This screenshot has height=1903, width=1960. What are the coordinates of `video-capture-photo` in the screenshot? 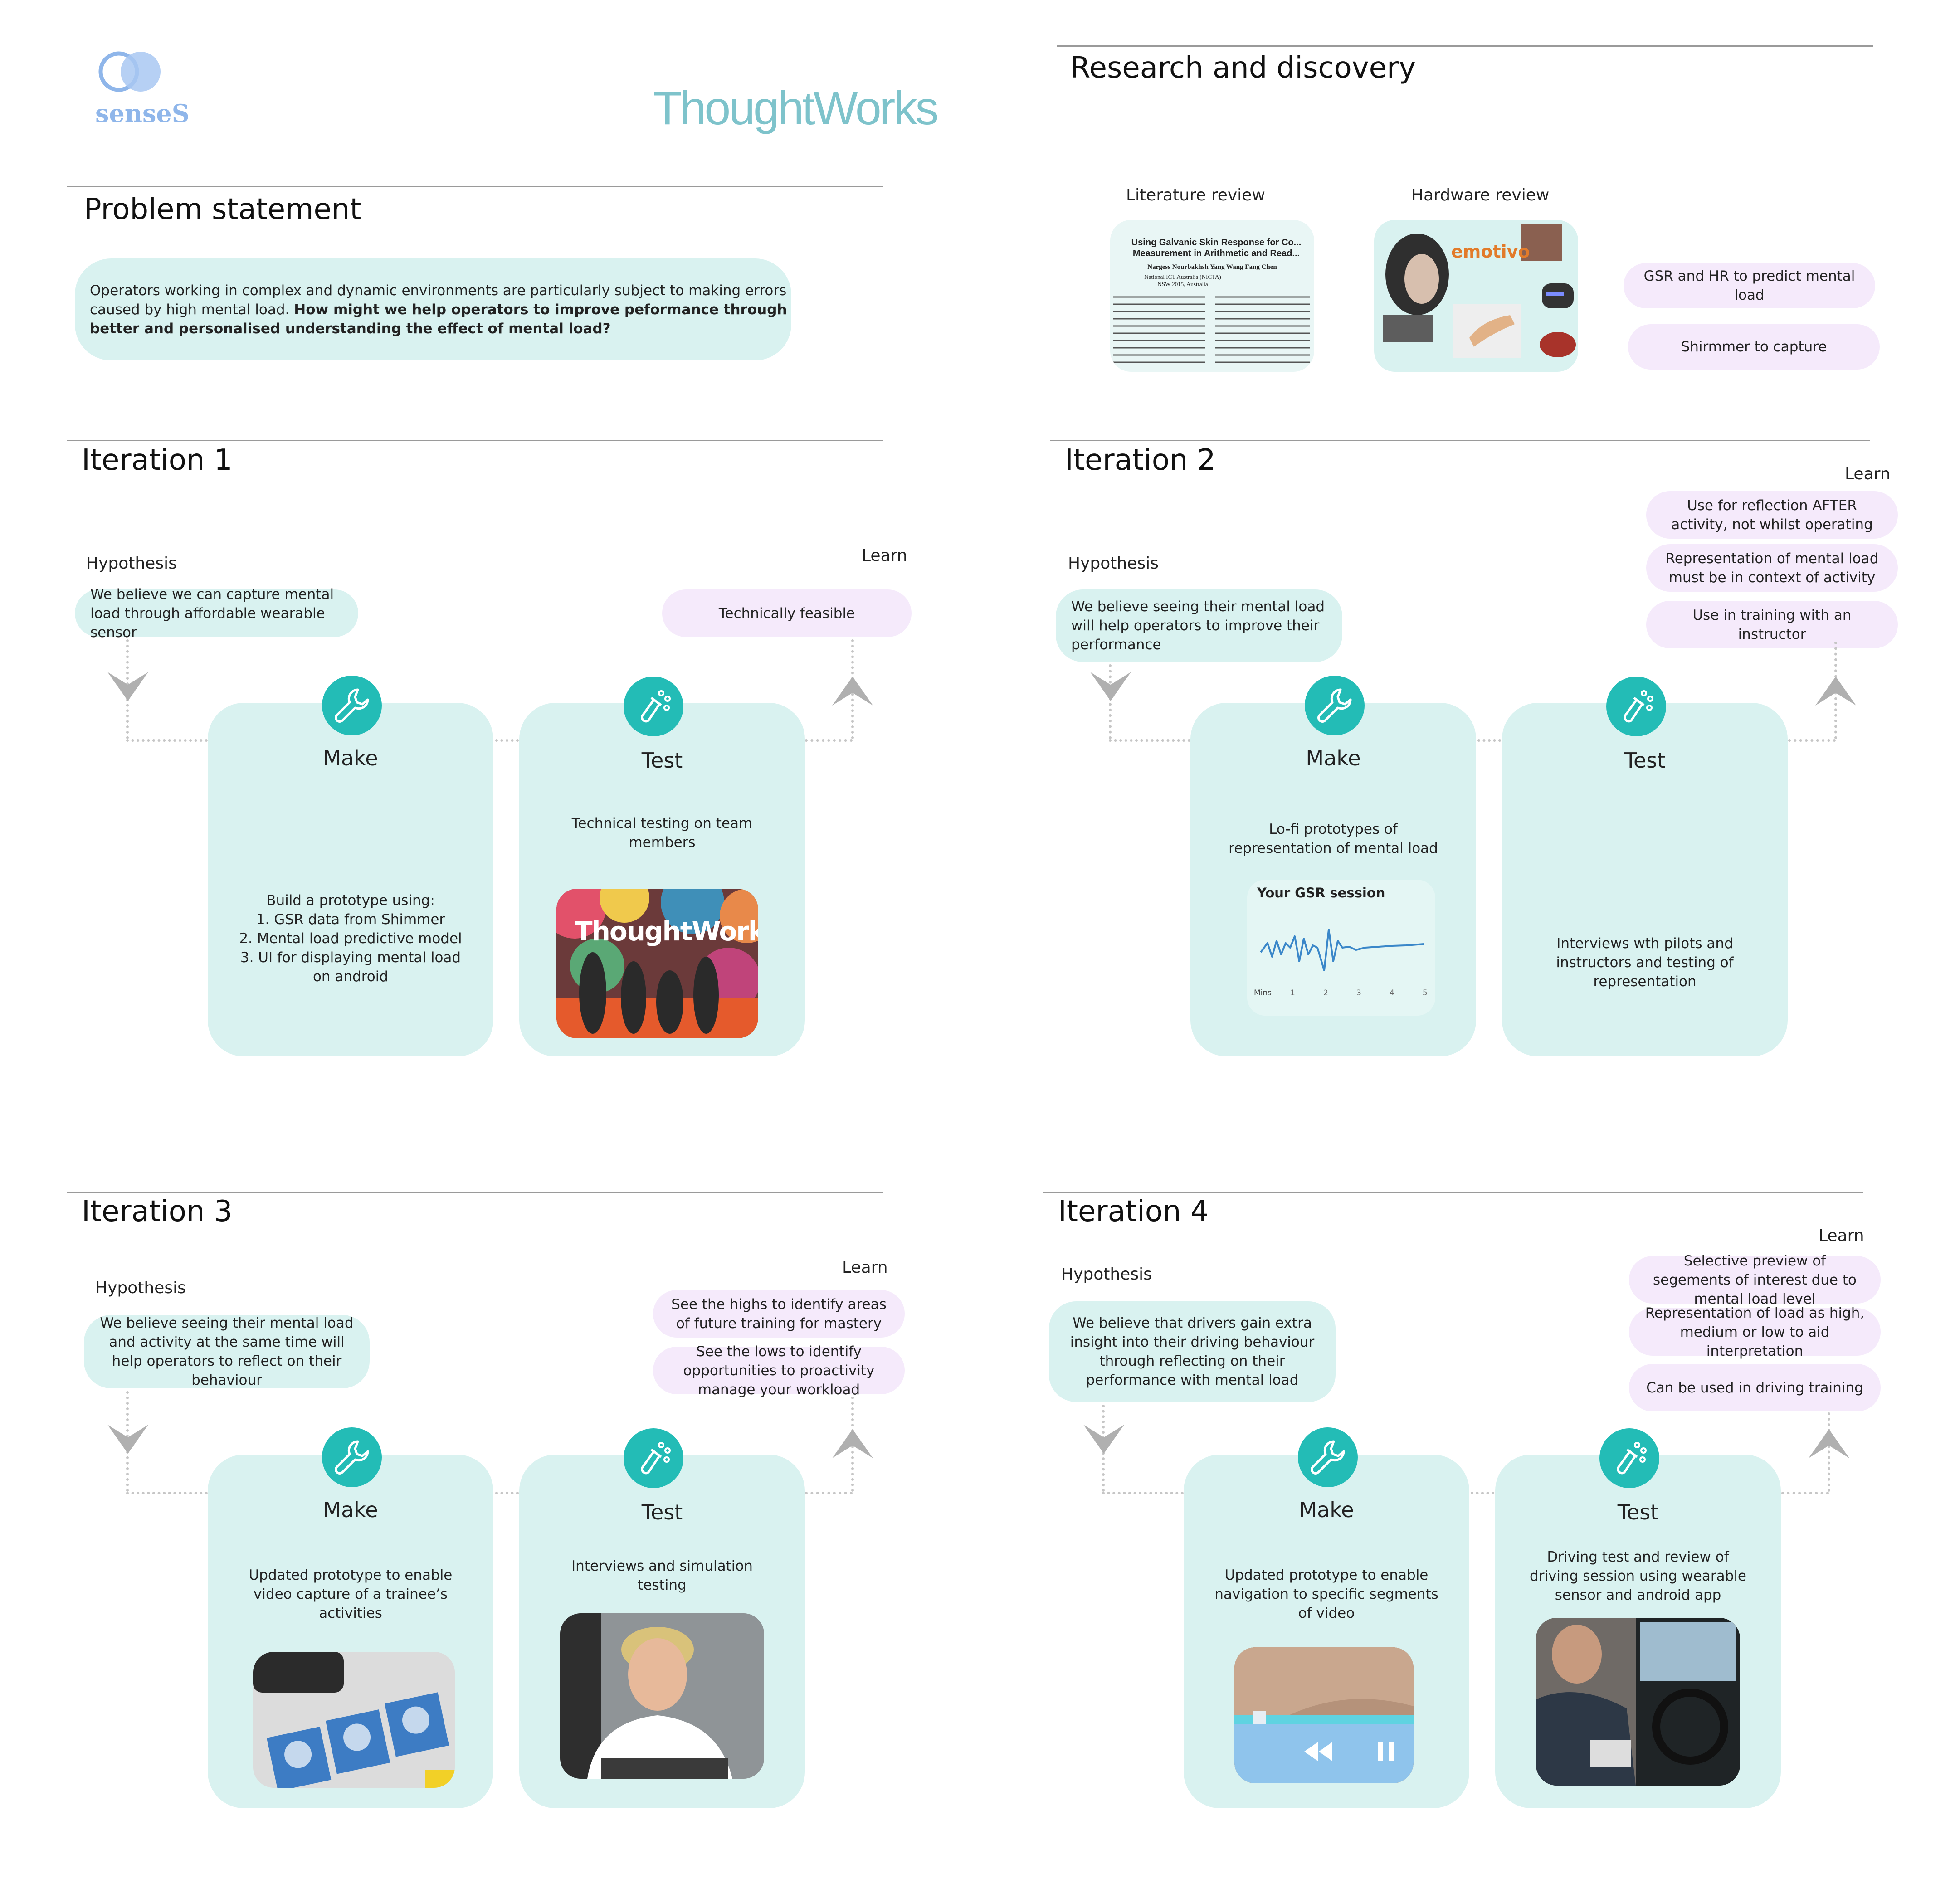 It's located at (354, 1720).